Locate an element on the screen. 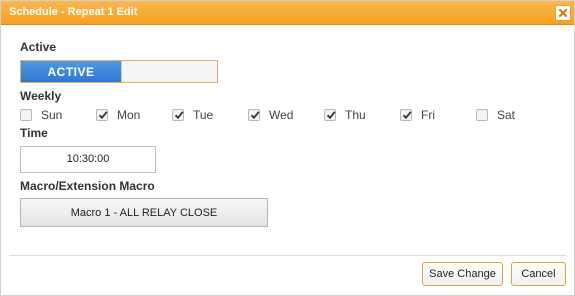 Image resolution: width=575 pixels, height=296 pixels. weekly-label: Weekly is located at coordinates (41, 96).